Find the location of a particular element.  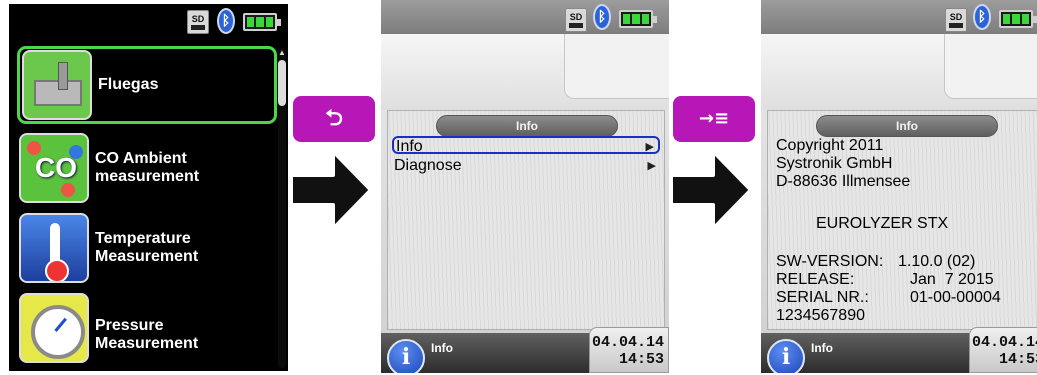

company-text: Systronik GmbH is located at coordinates (834, 163).